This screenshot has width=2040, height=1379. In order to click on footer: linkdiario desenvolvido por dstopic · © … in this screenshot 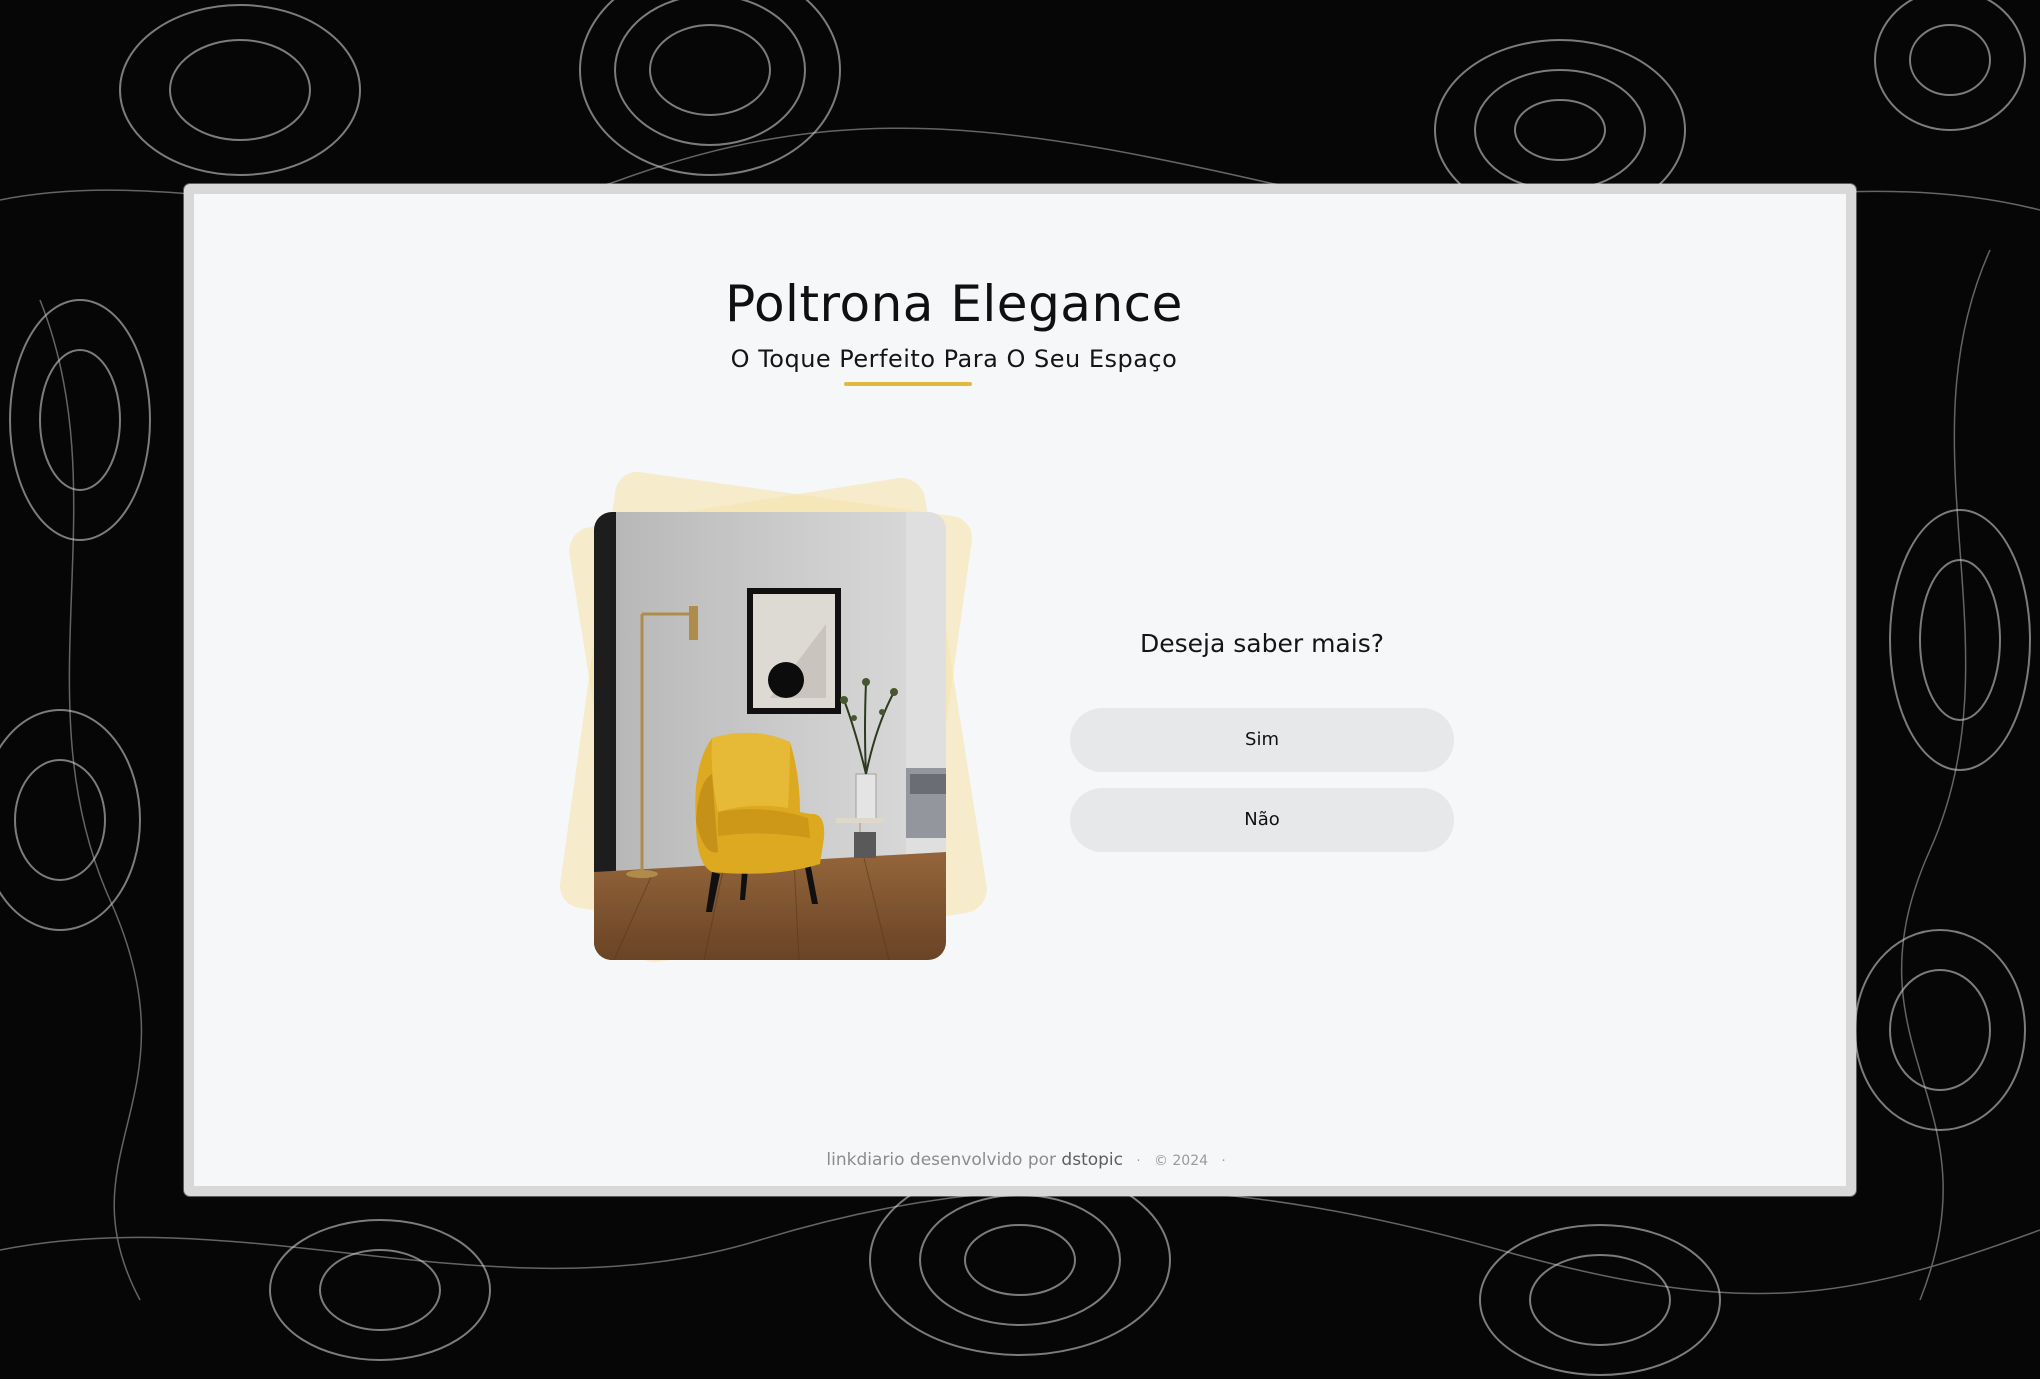, I will do `click(1030, 1161)`.